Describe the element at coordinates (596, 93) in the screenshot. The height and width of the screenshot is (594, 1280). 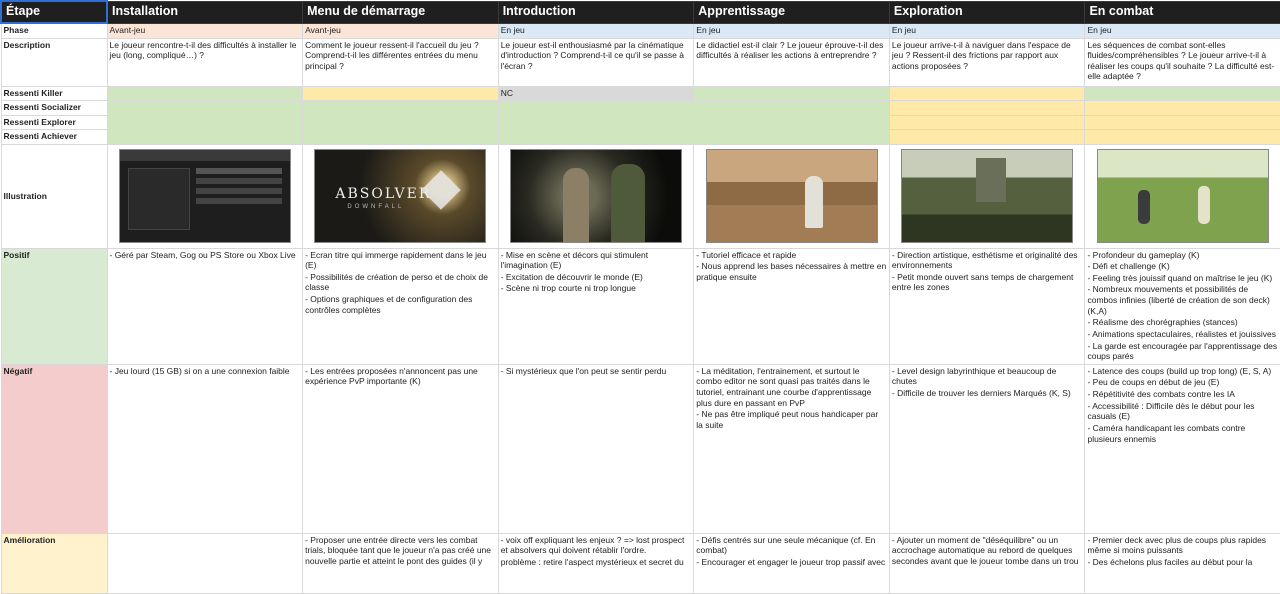
I see `feel-cell-nc: NC` at that location.